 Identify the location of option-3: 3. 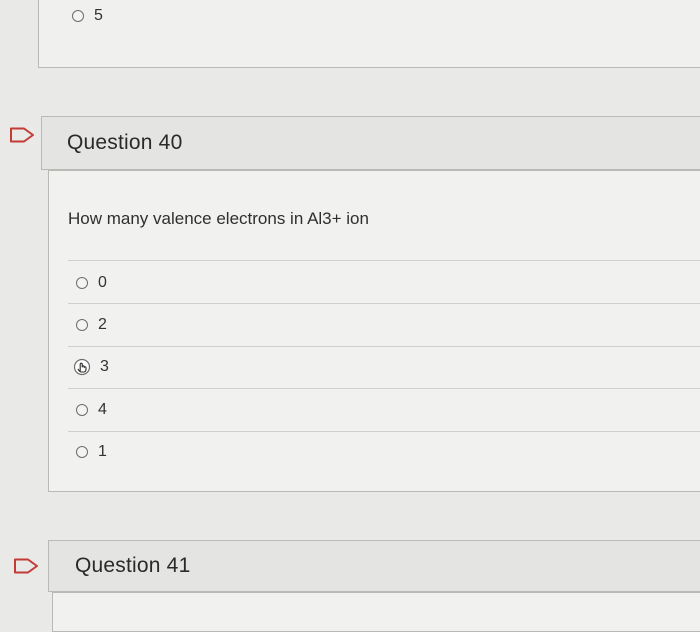
(91, 367).